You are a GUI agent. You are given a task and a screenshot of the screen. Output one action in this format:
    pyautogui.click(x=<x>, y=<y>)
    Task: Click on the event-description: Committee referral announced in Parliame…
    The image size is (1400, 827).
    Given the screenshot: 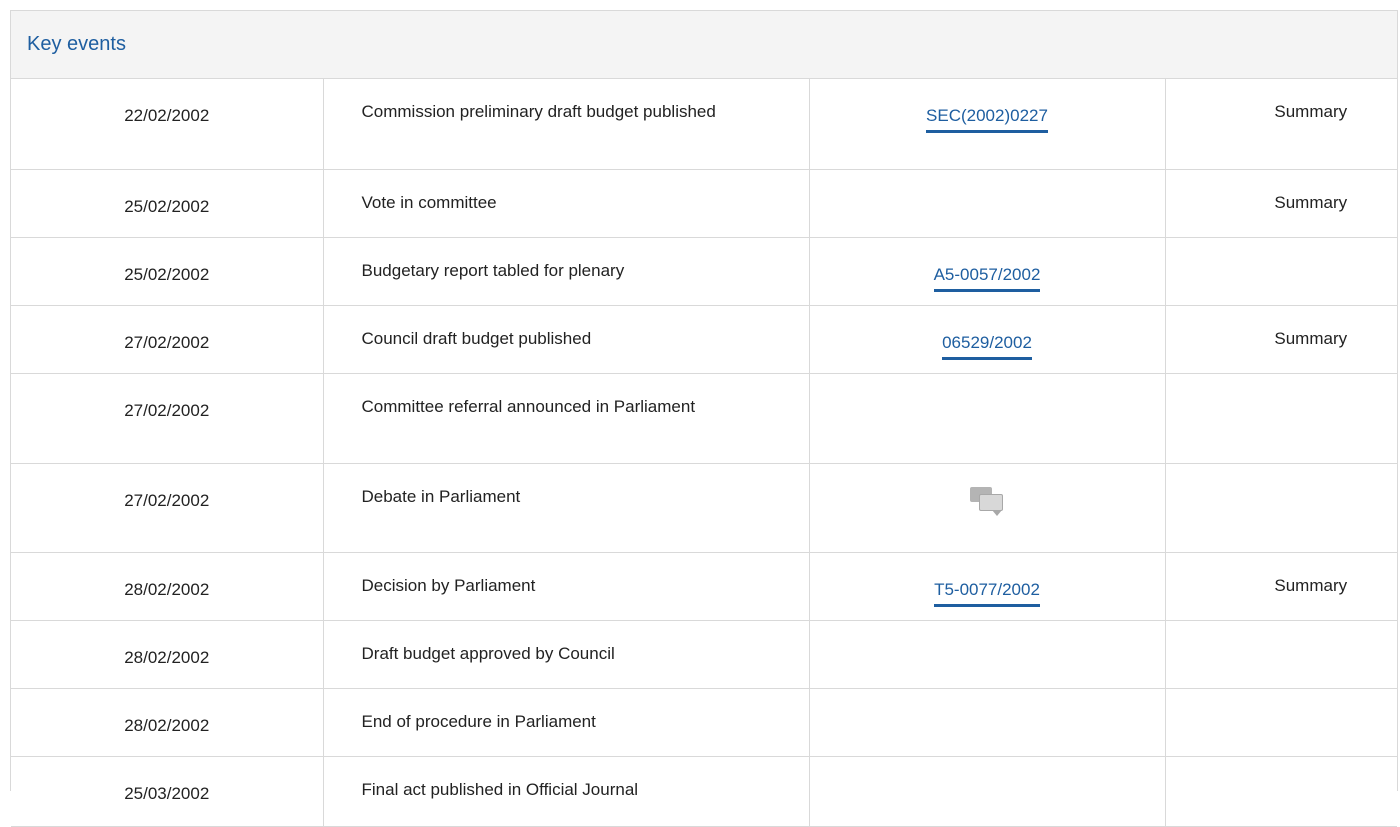 What is the action you would take?
    pyautogui.click(x=566, y=418)
    